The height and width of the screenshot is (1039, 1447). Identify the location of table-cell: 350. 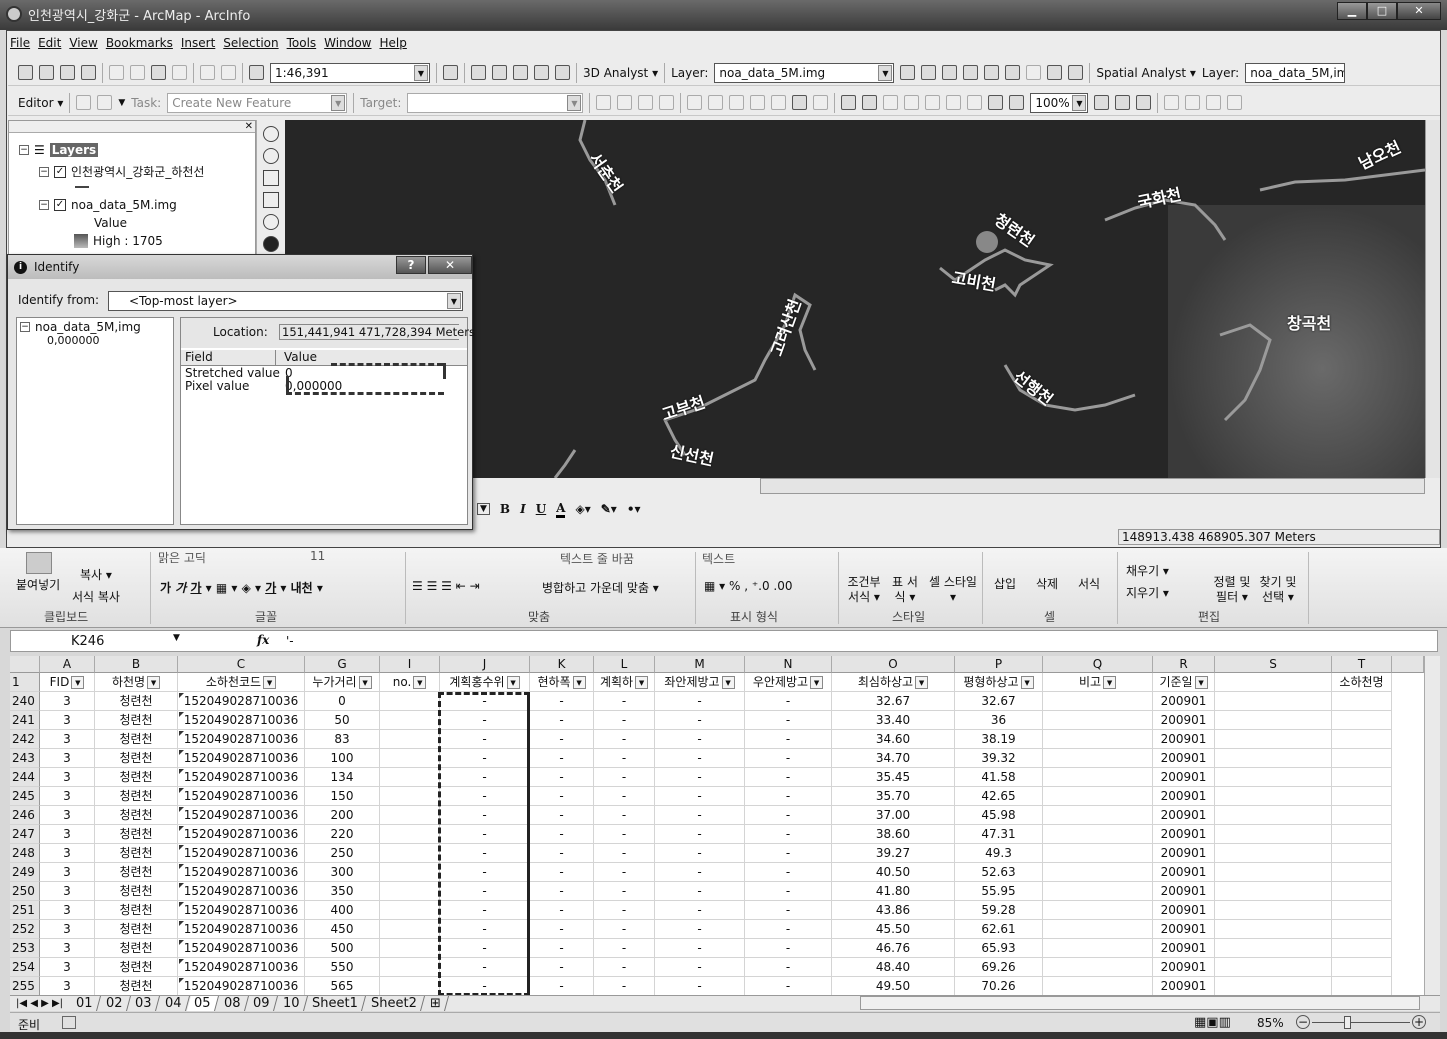
(342, 891).